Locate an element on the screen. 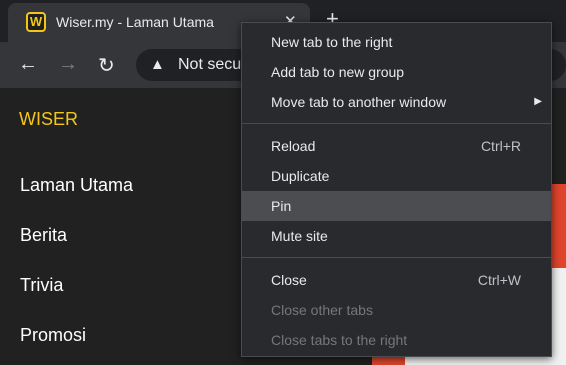  menu-item-label: Mute site is located at coordinates (299, 236).